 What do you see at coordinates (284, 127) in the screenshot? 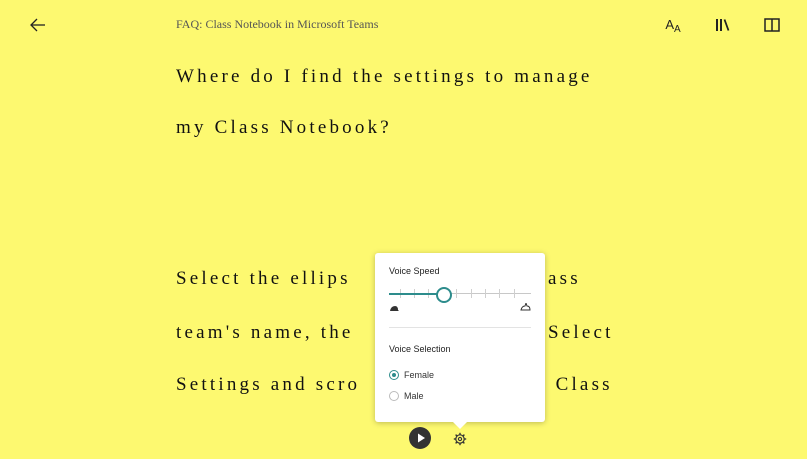
I see `content-line: my Class Notebook?` at bounding box center [284, 127].